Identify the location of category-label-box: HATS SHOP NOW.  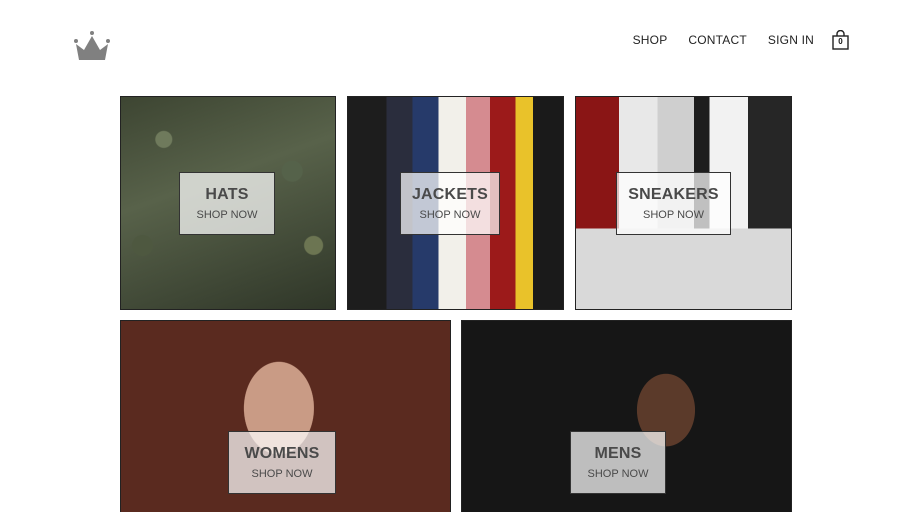
(227, 203).